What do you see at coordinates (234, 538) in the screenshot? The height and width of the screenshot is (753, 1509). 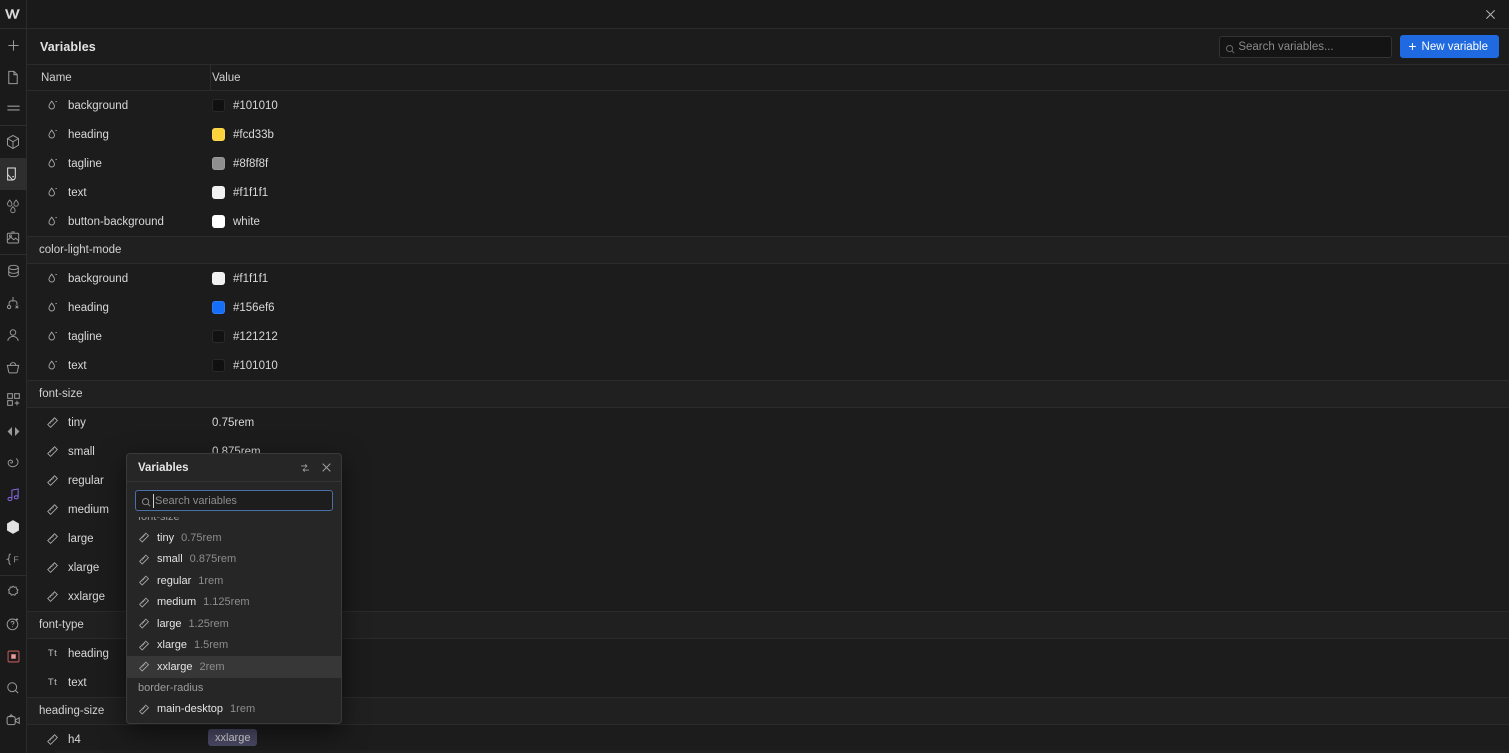 I see `popup-list-item: tiny 0.75rem` at bounding box center [234, 538].